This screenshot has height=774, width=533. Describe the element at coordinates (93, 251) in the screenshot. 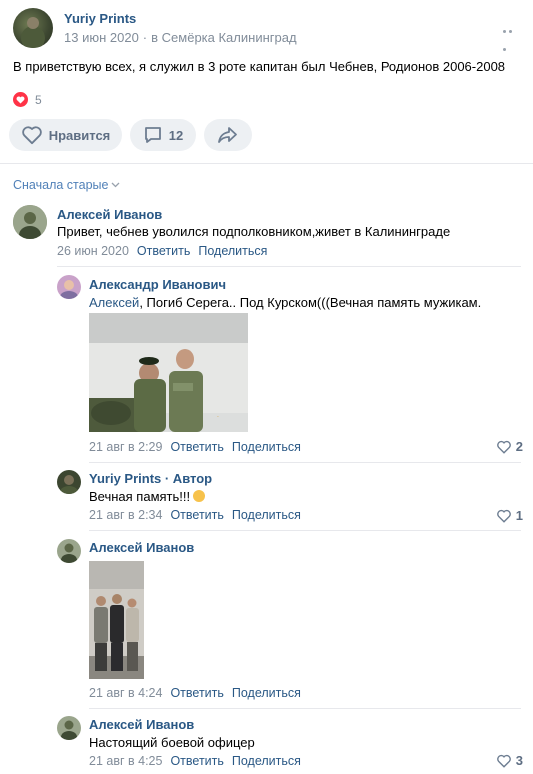

I see `comment-date: 26 июн 2020` at that location.